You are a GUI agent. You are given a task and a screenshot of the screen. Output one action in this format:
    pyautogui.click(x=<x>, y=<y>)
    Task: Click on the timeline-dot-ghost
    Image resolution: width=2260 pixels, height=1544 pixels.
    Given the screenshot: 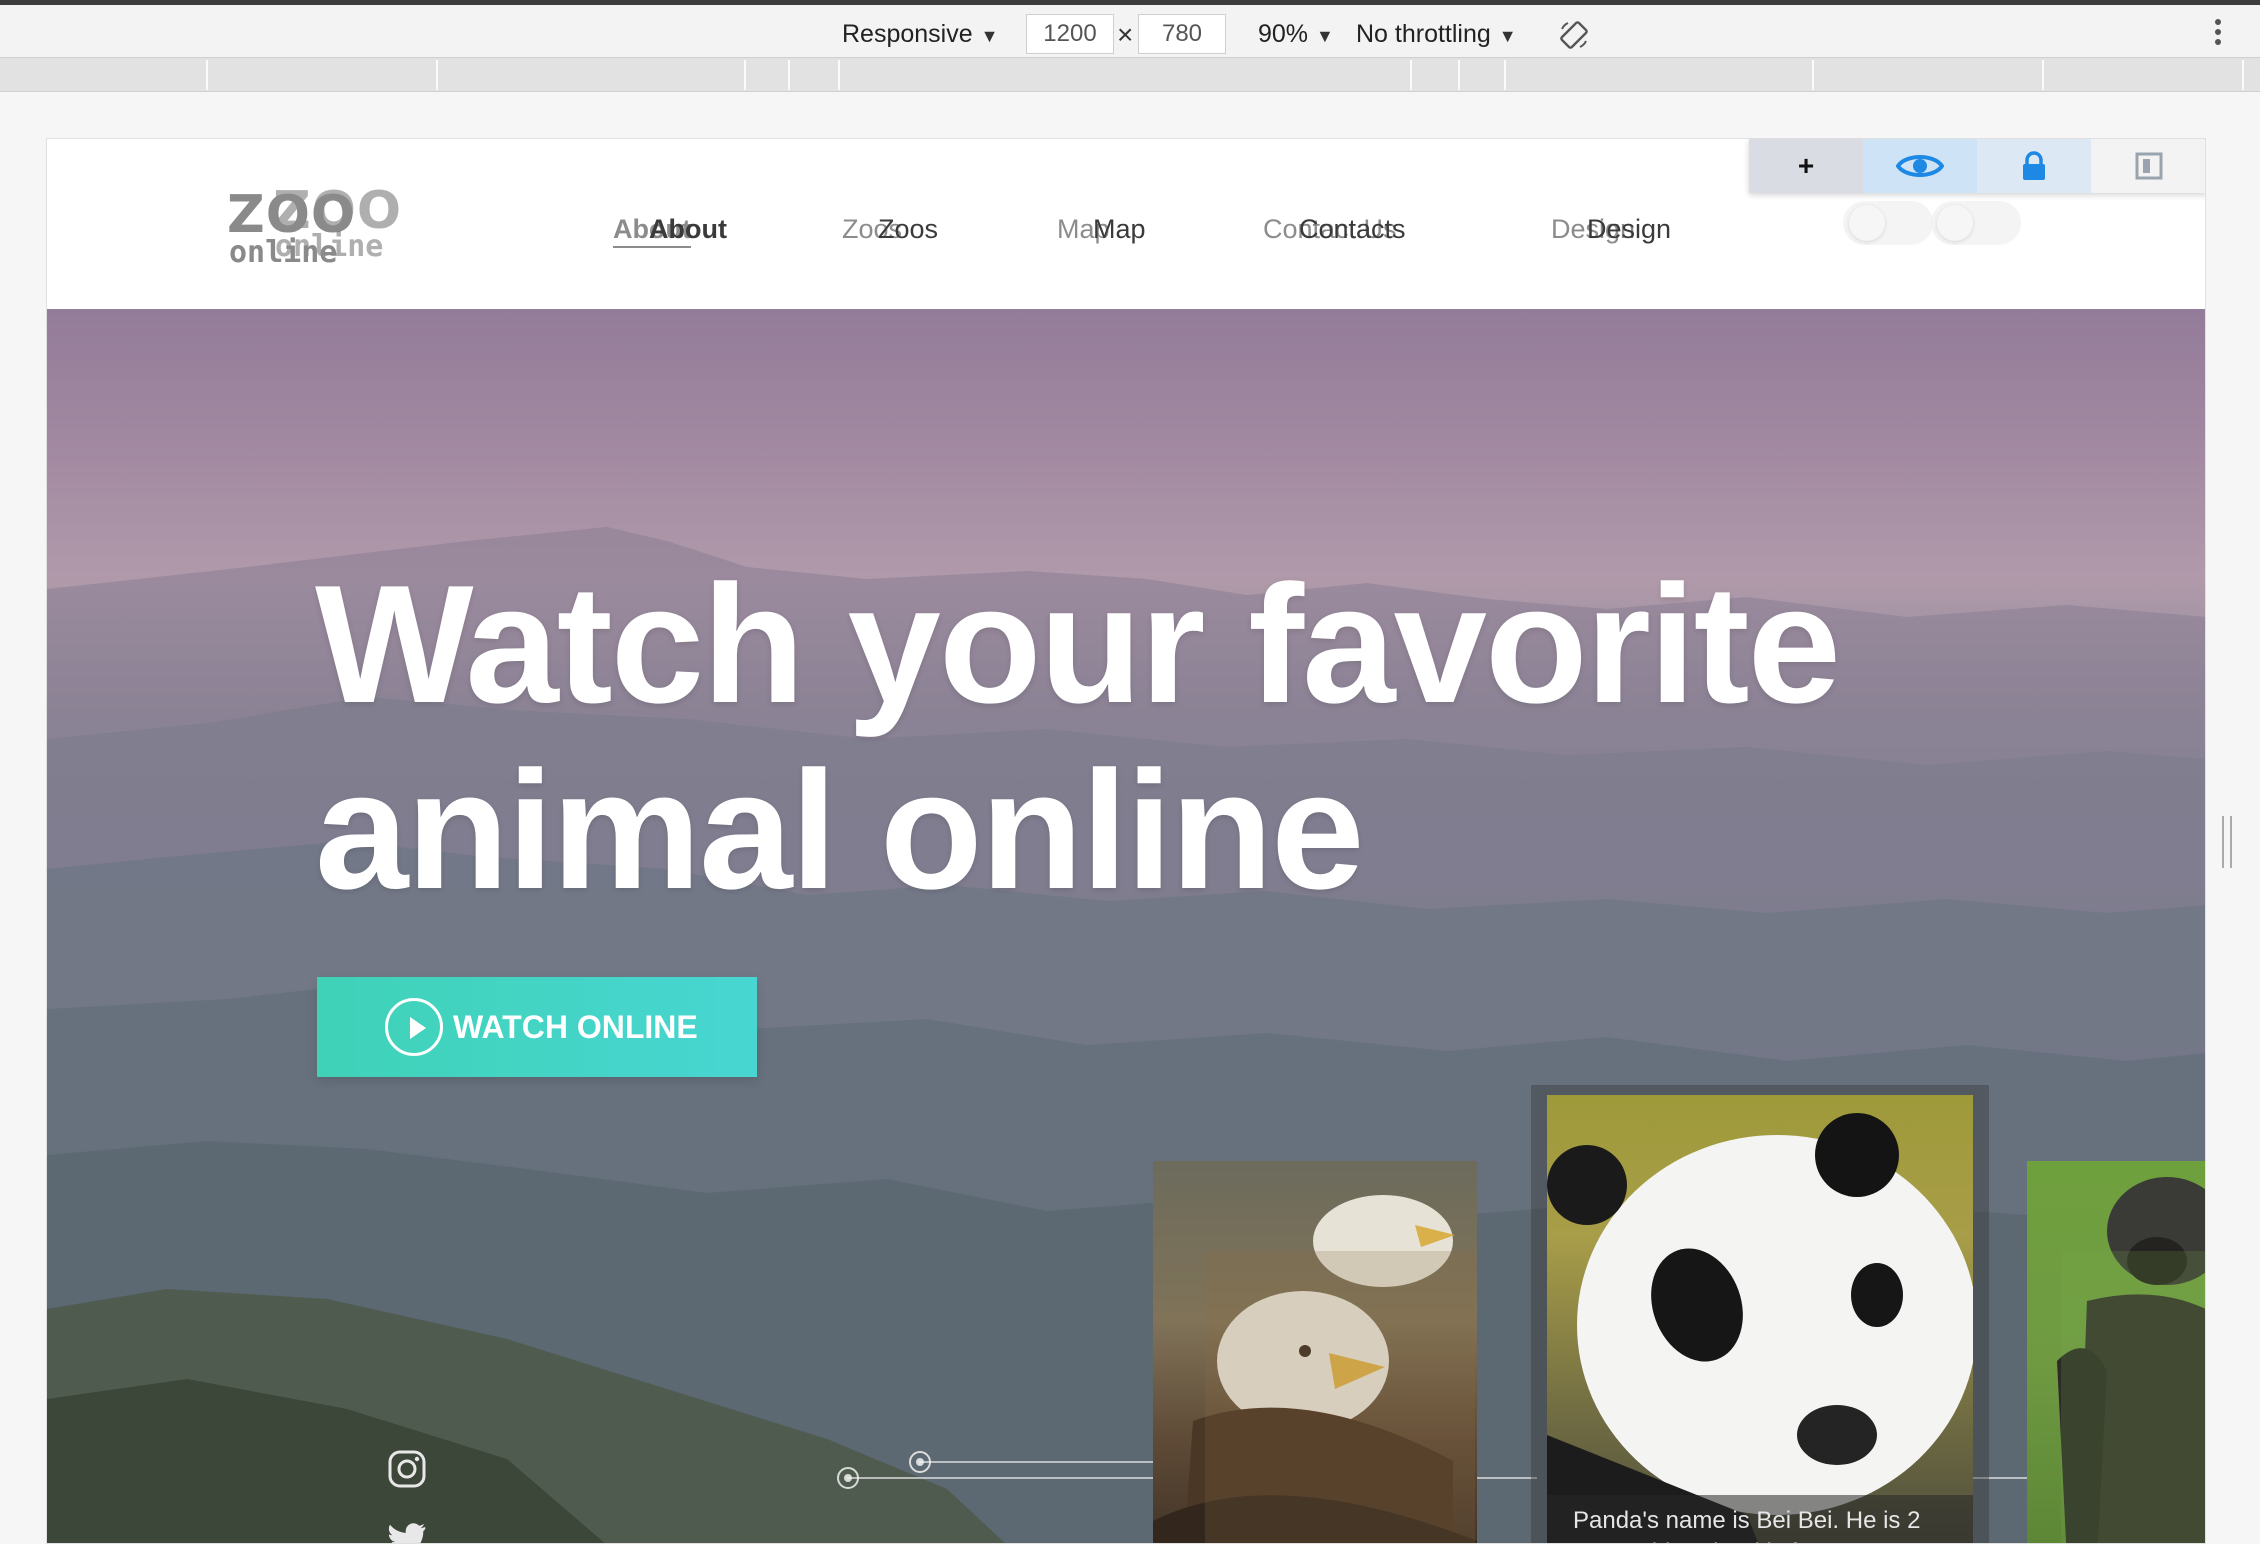 What is the action you would take?
    pyautogui.click(x=920, y=1462)
    